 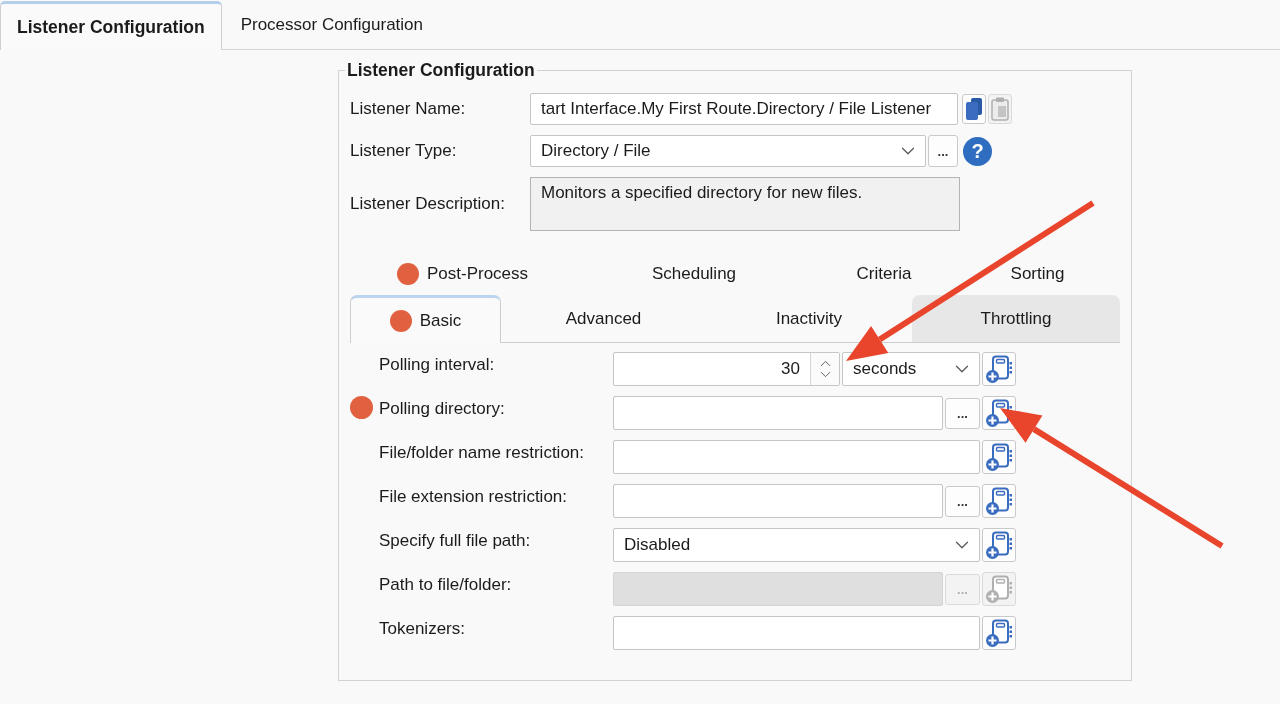 I want to click on field-label: Path to file/folder:, so click(x=446, y=584).